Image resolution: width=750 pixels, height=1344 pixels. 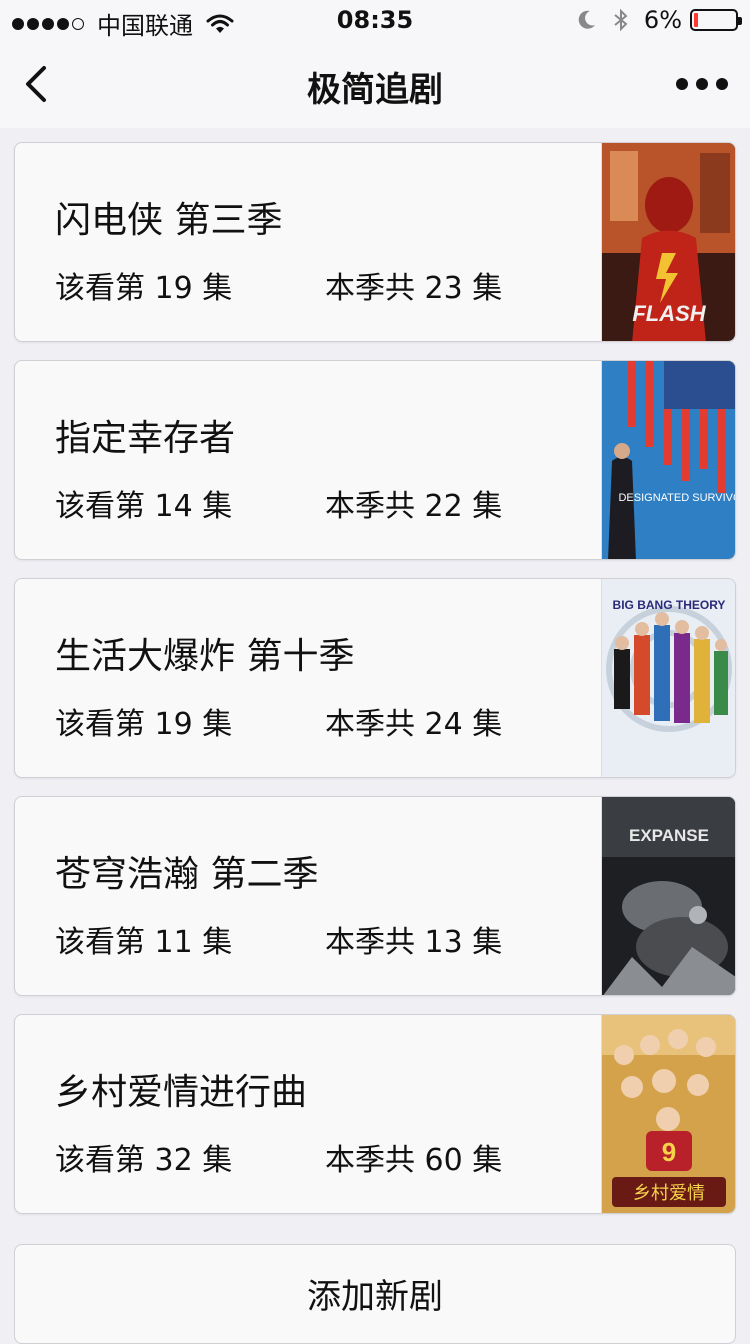 I want to click on next-episode: 该看第 11 集, so click(x=144, y=942).